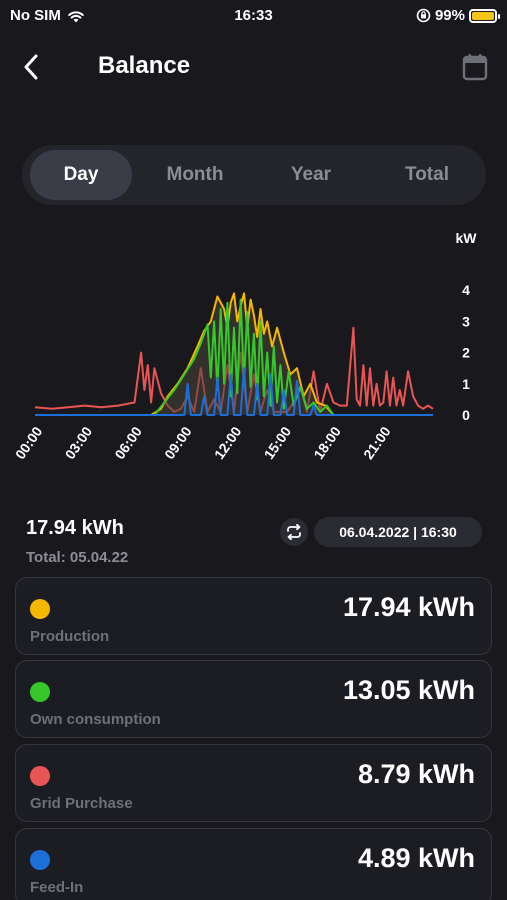 The width and height of the screenshot is (507, 900). What do you see at coordinates (40, 860) in the screenshot?
I see `feed-in-dot` at bounding box center [40, 860].